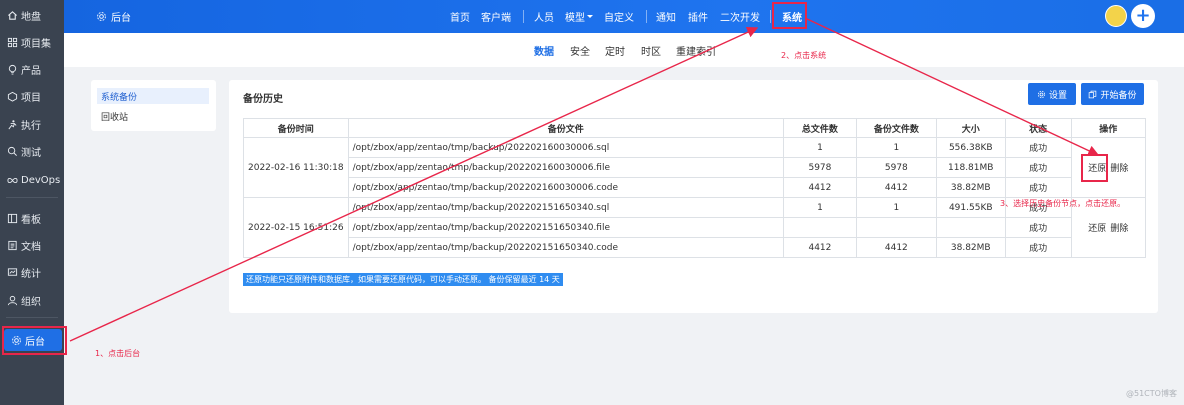 Image resolution: width=1184 pixels, height=405 pixels. What do you see at coordinates (12, 42) in the screenshot?
I see `grid-icon` at bounding box center [12, 42].